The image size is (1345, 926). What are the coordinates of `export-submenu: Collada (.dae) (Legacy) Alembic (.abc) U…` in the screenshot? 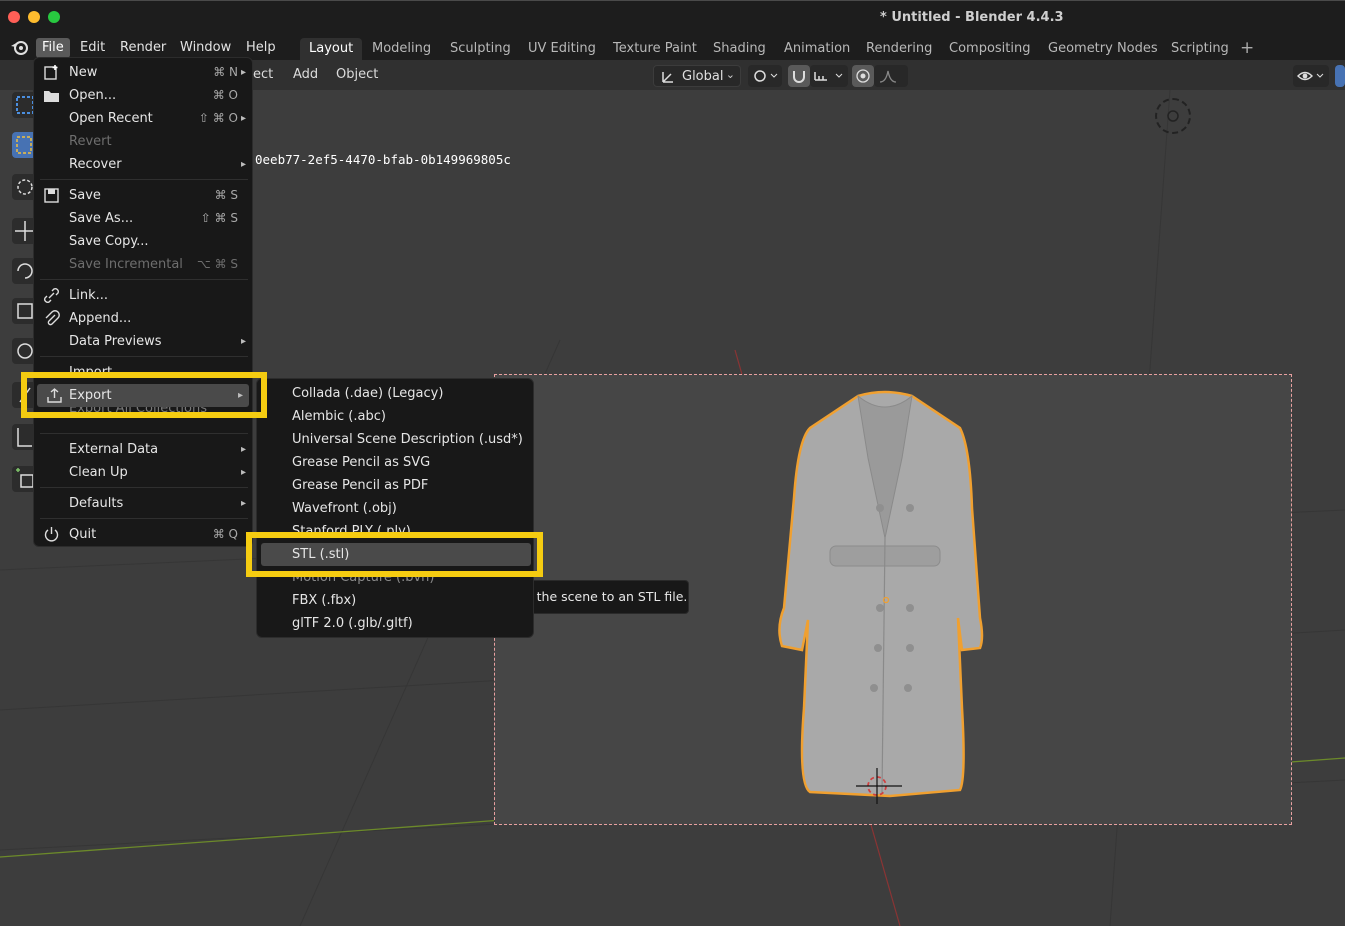 It's located at (395, 508).